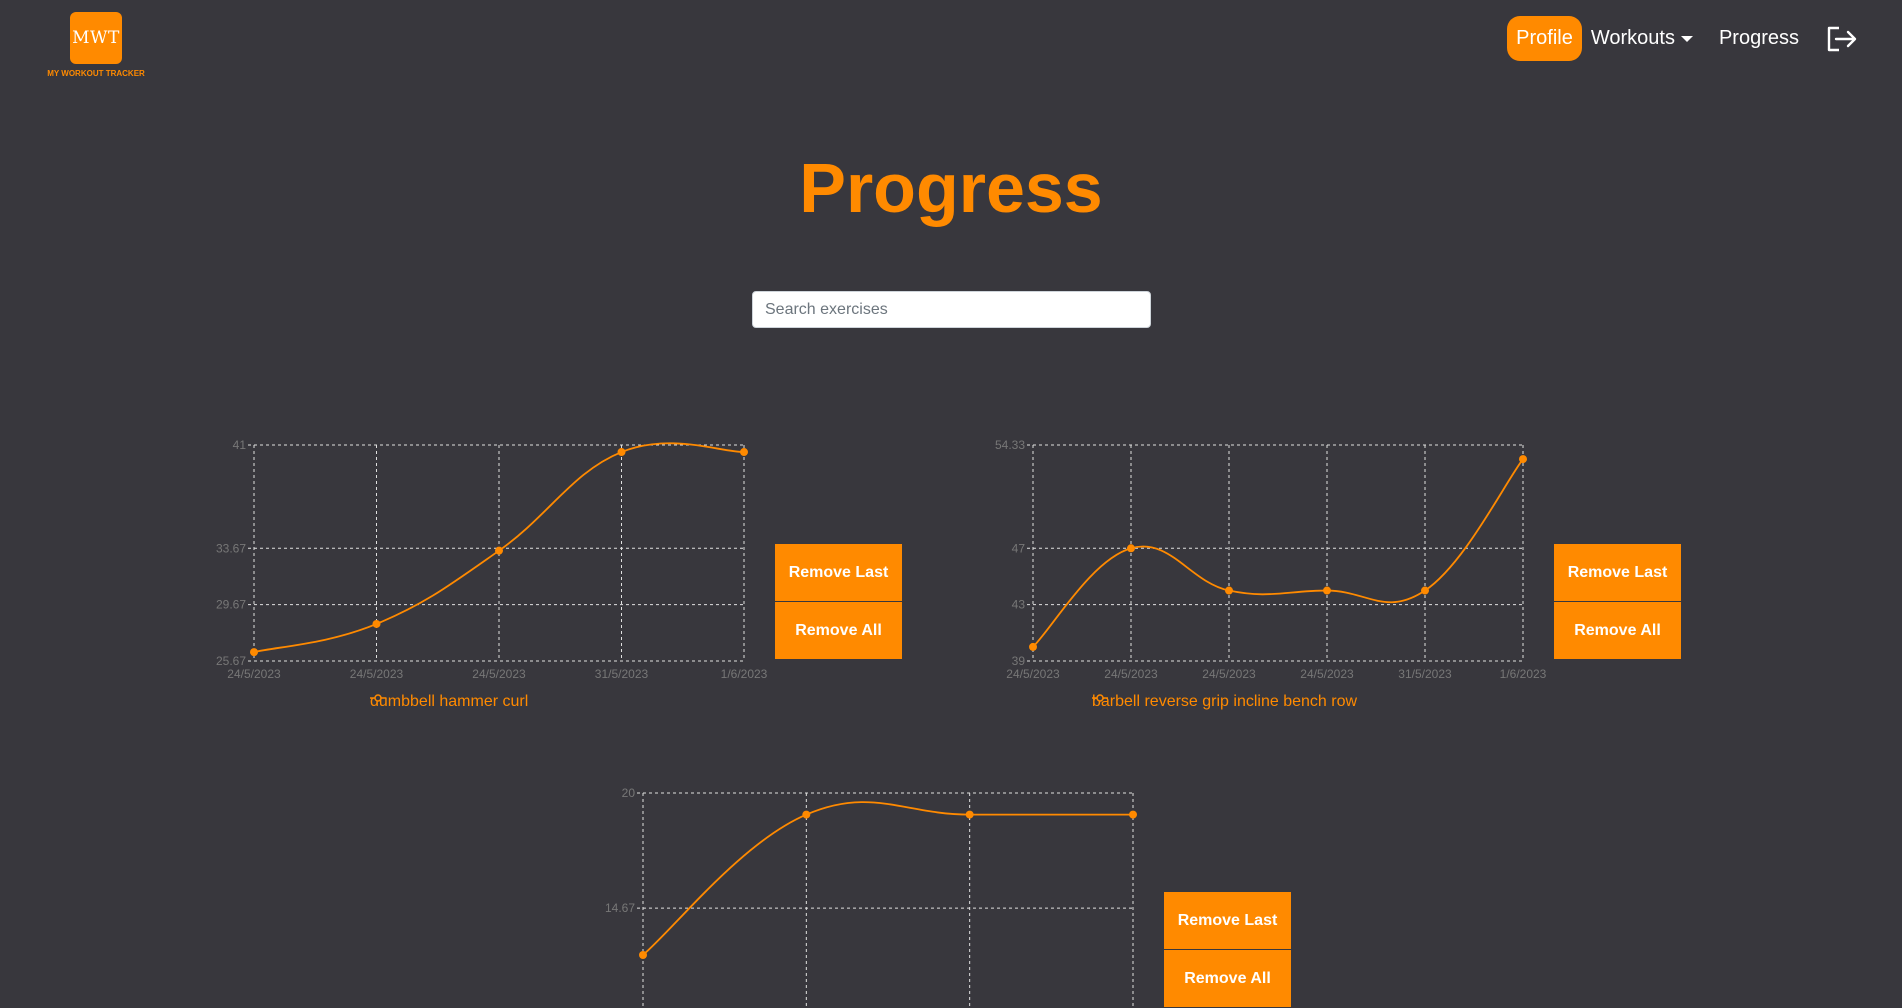 Image resolution: width=1902 pixels, height=1008 pixels. Describe the element at coordinates (1227, 920) in the screenshot. I see `remove-last-button: Remove Last` at that location.